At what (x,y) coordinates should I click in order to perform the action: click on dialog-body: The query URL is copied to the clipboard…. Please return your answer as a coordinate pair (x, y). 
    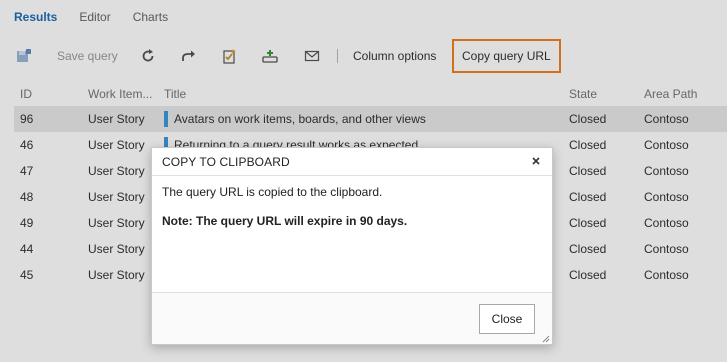
    Looking at the image, I should click on (352, 206).